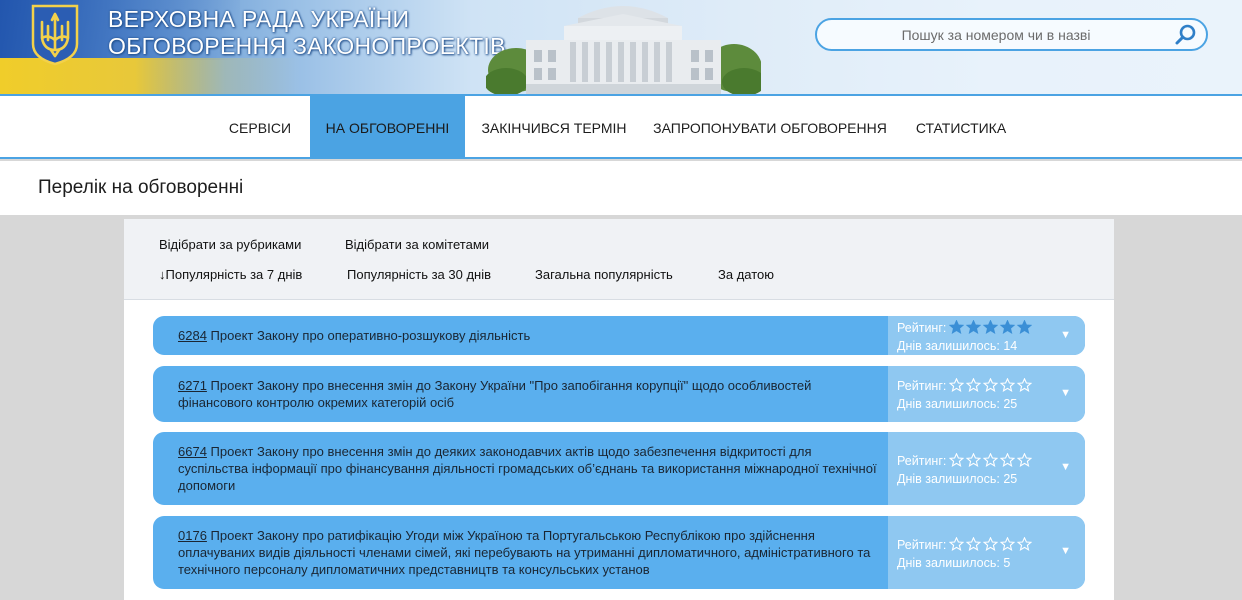  What do you see at coordinates (1007, 563) in the screenshot?
I see `days-left-value: 5` at bounding box center [1007, 563].